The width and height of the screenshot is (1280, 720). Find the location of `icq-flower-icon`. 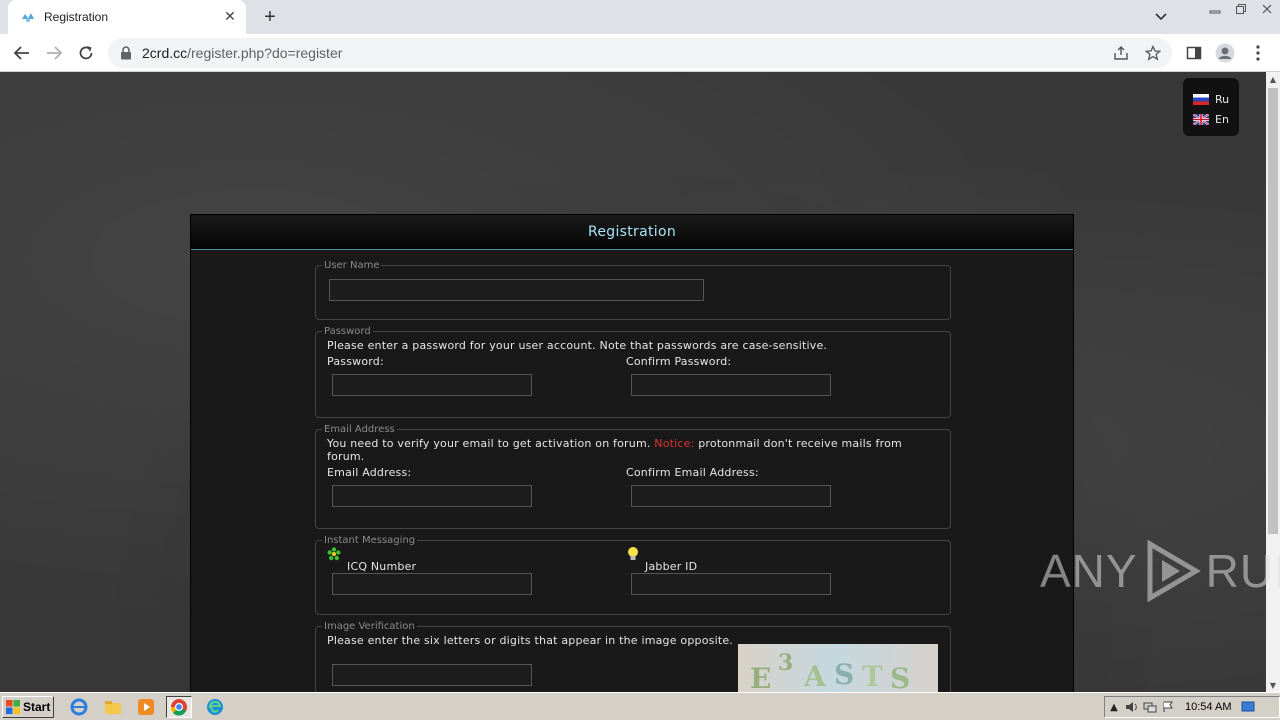

icq-flower-icon is located at coordinates (334, 554).